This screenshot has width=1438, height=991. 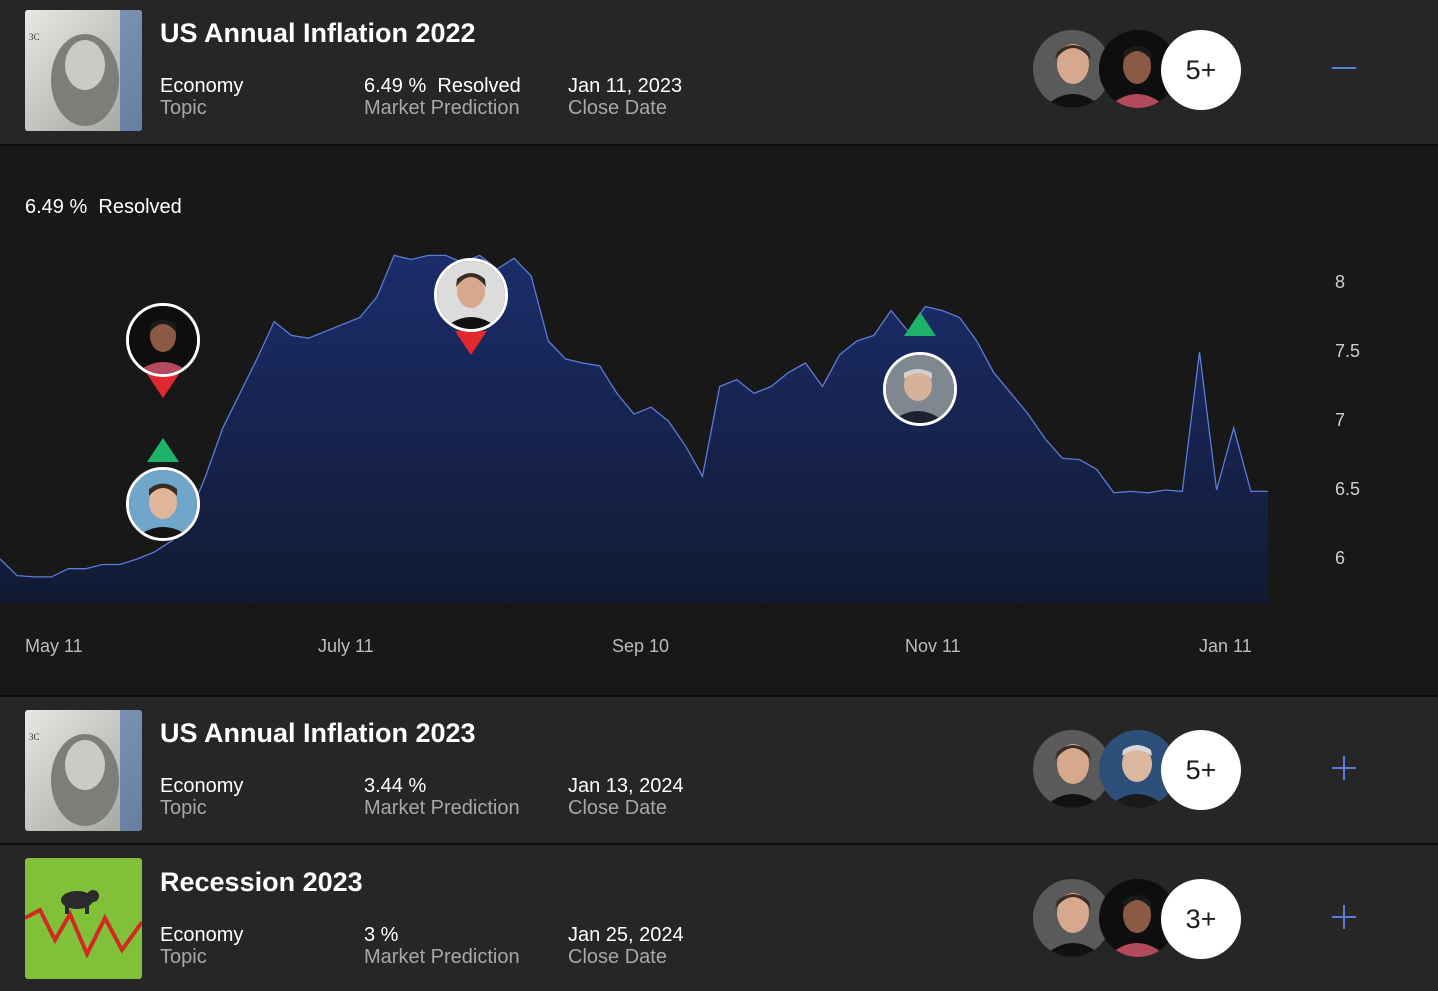 What do you see at coordinates (395, 786) in the screenshot?
I see `prediction-value: 3.44 %` at bounding box center [395, 786].